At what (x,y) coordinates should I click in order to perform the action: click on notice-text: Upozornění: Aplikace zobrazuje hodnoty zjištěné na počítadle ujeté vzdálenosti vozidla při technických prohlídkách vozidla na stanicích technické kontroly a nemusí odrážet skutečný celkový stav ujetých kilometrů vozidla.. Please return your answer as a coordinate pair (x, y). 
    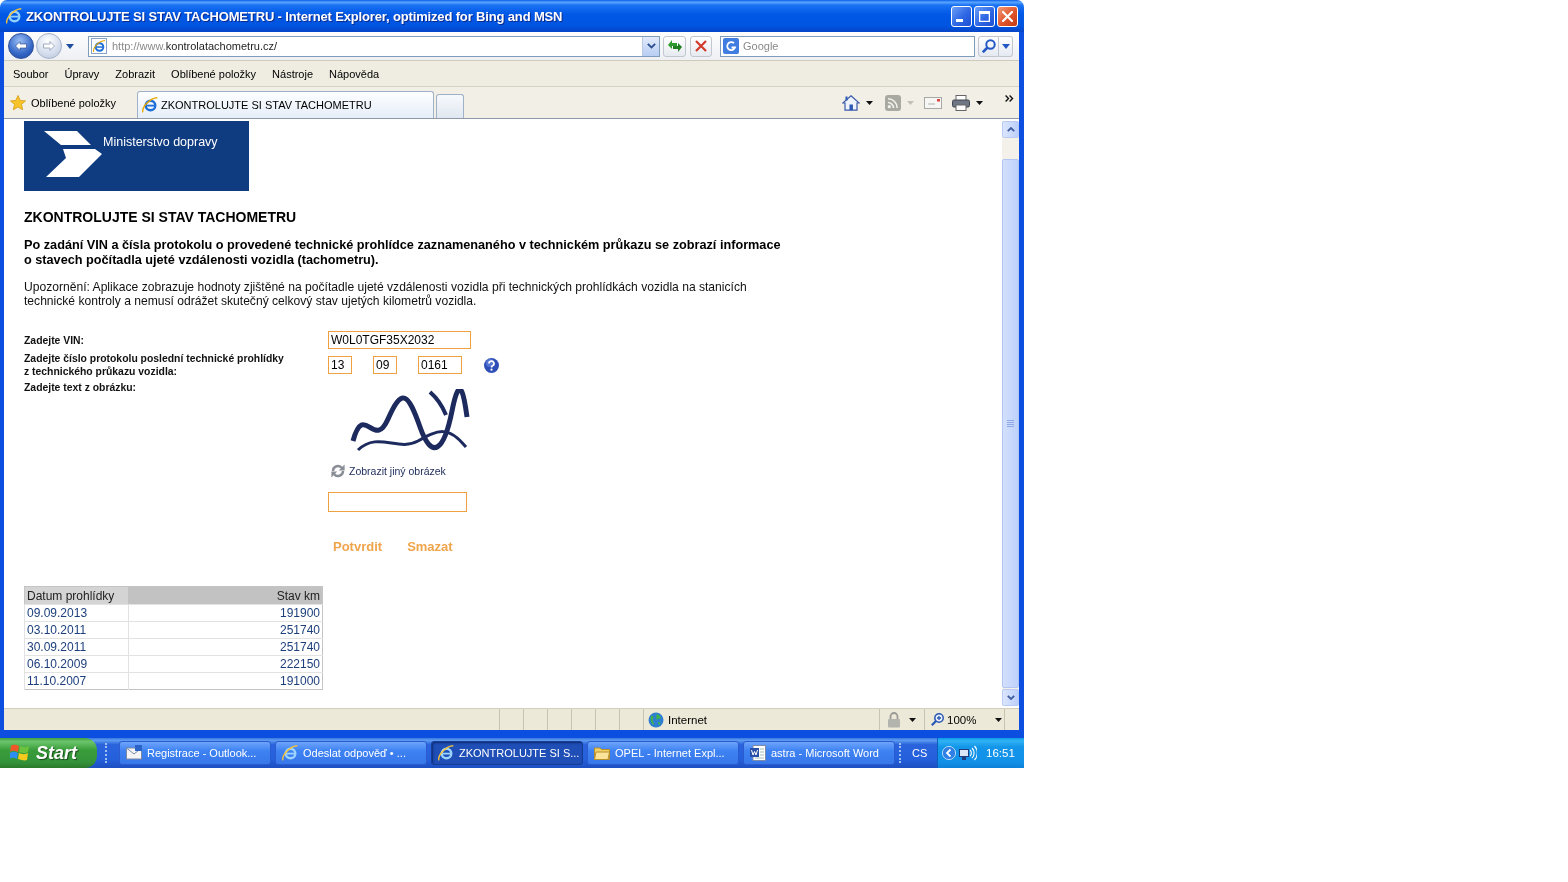
    Looking at the image, I should click on (386, 294).